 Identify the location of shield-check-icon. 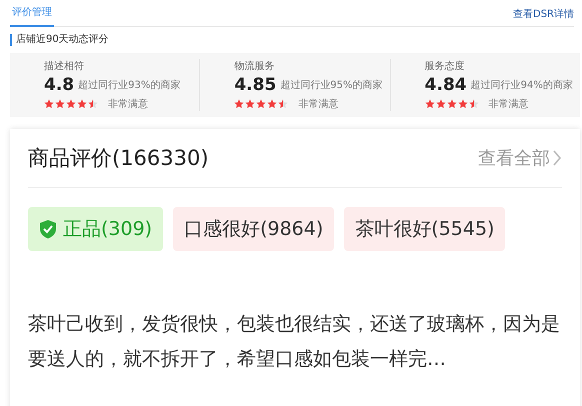
(48, 229).